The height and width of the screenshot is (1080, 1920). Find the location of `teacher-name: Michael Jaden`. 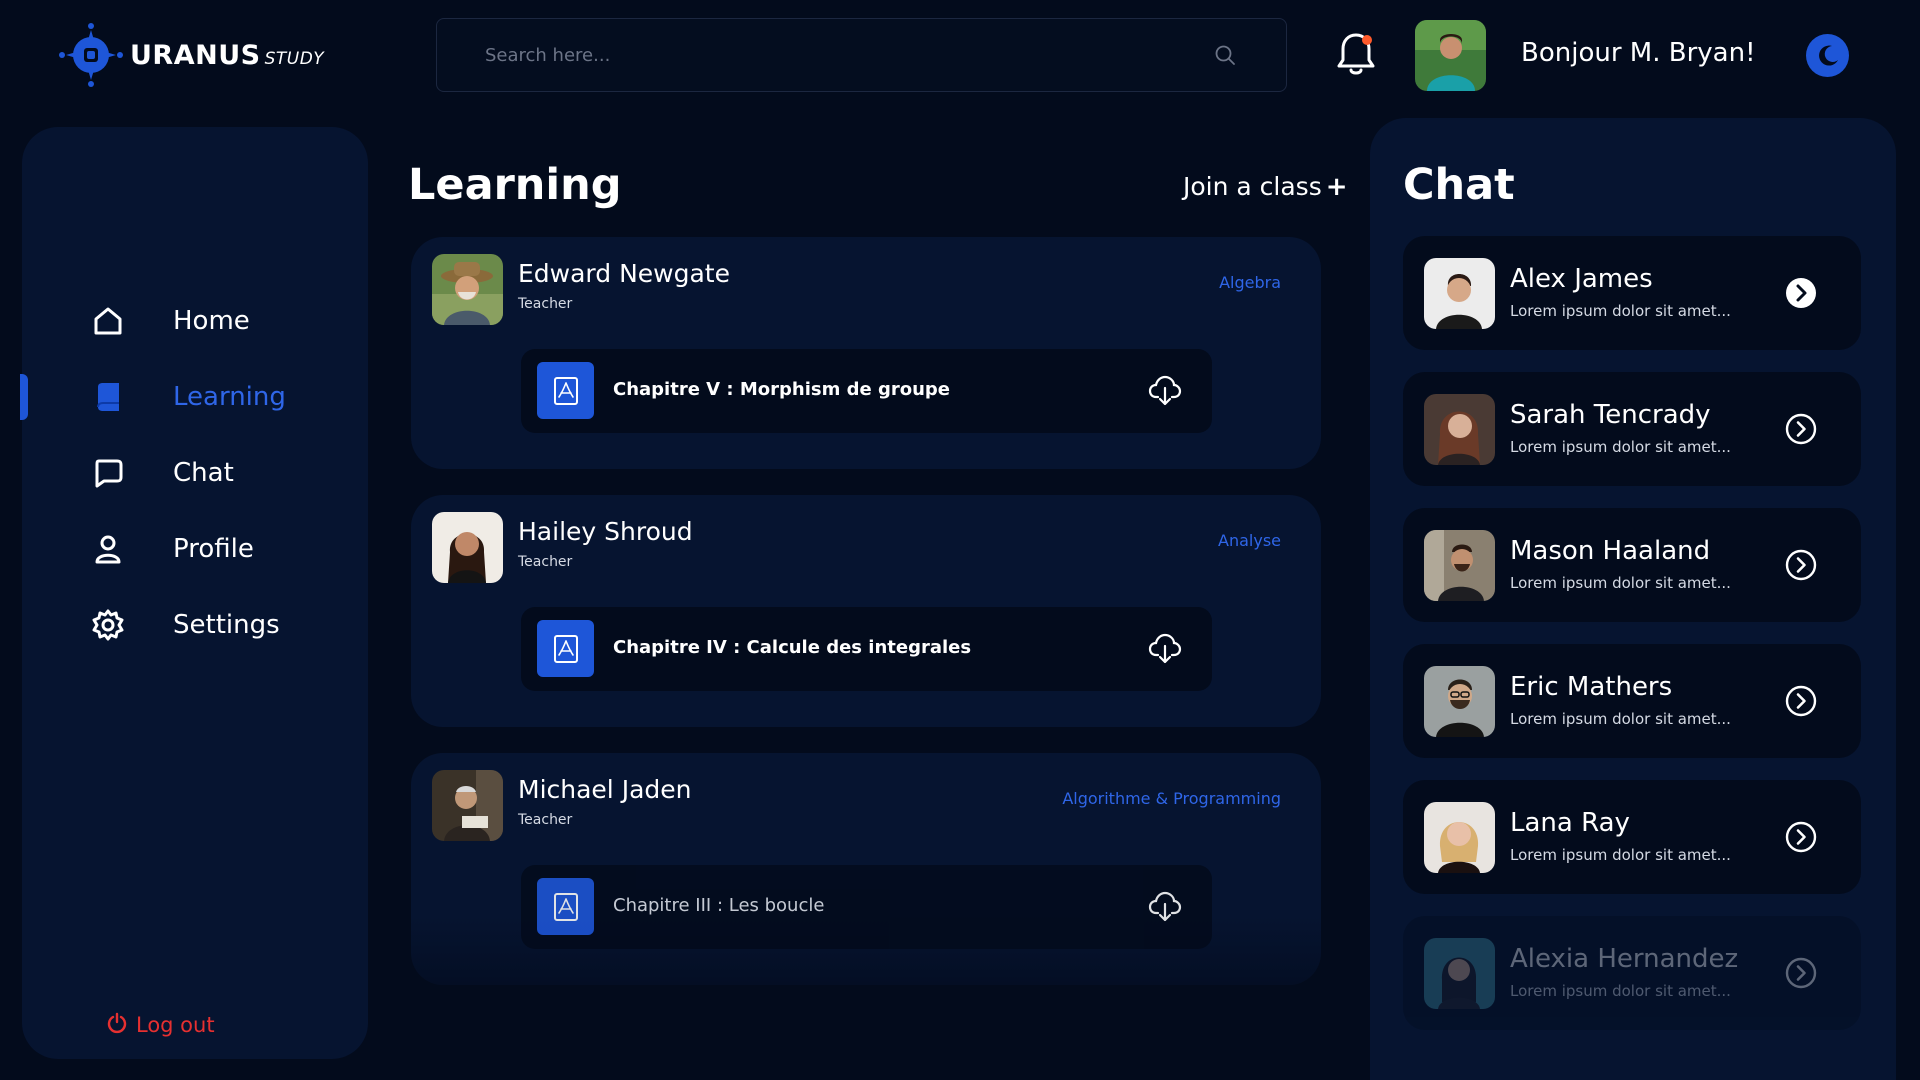

teacher-name: Michael Jaden is located at coordinates (605, 789).